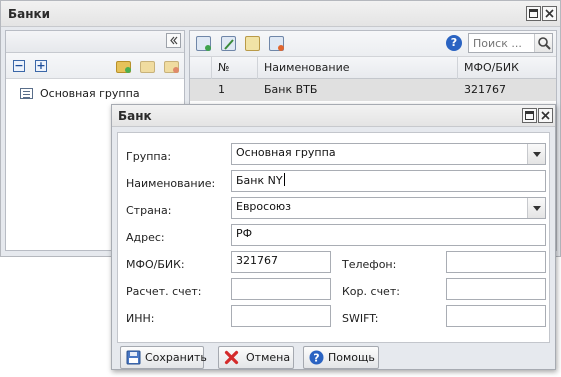  I want to click on address-value: РФ, so click(244, 233).